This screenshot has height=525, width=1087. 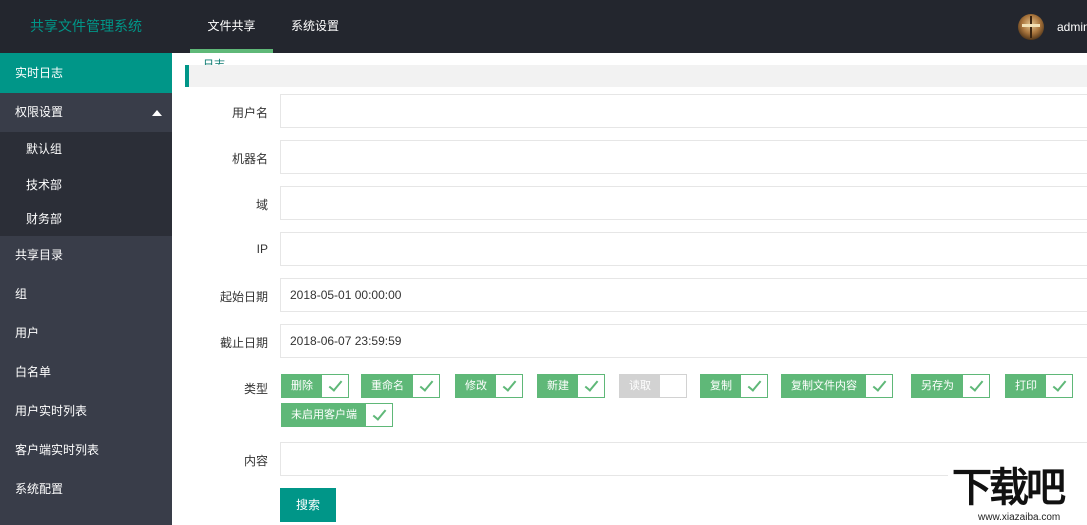 What do you see at coordinates (476, 386) in the screenshot?
I see `checkbox-label: 修改` at bounding box center [476, 386].